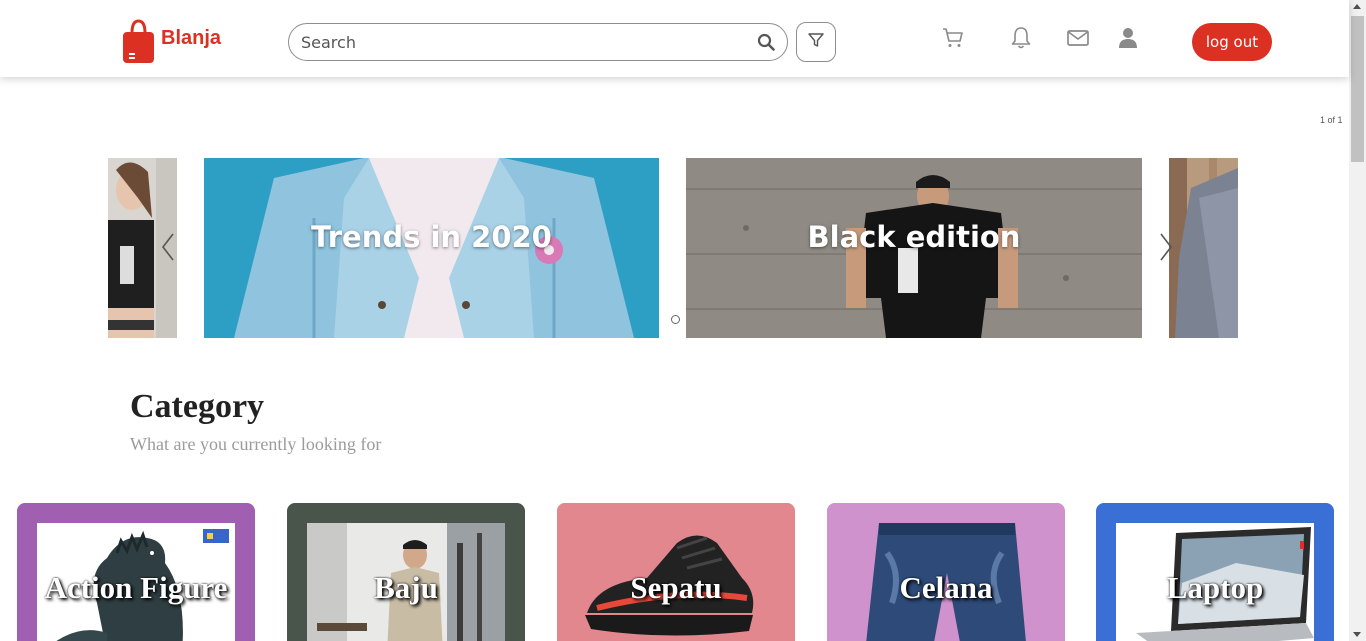 This screenshot has width=1366, height=641. What do you see at coordinates (1232, 42) in the screenshot?
I see `logout-button: log out` at bounding box center [1232, 42].